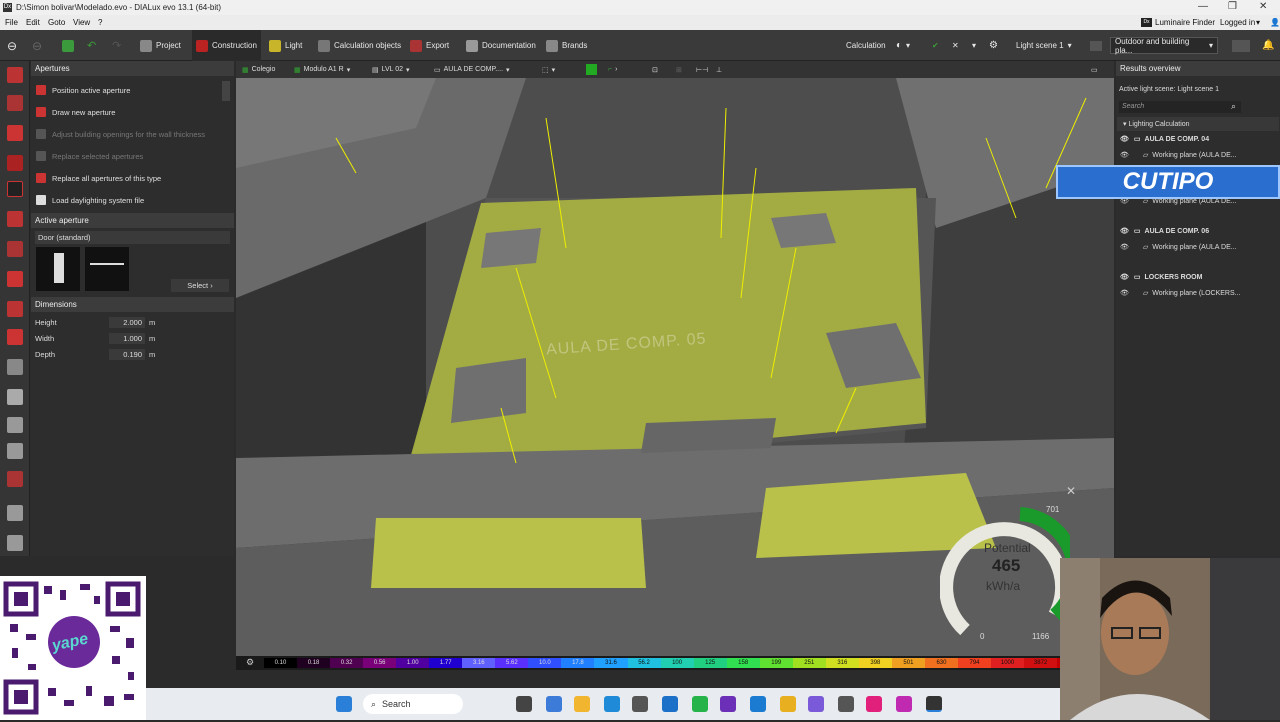 The height and width of the screenshot is (722, 1280). I want to click on building-selector: ▦ Colegio, so click(258, 69).